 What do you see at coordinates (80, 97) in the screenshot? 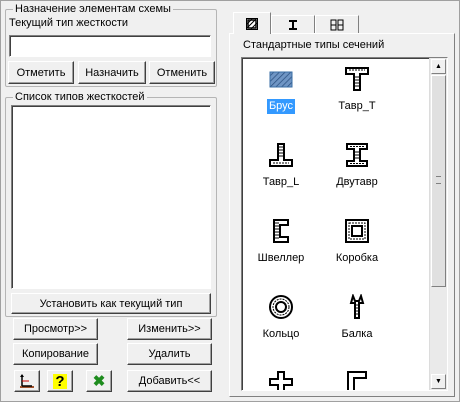
I see `list-group-legend: Список типов жесткостей` at bounding box center [80, 97].